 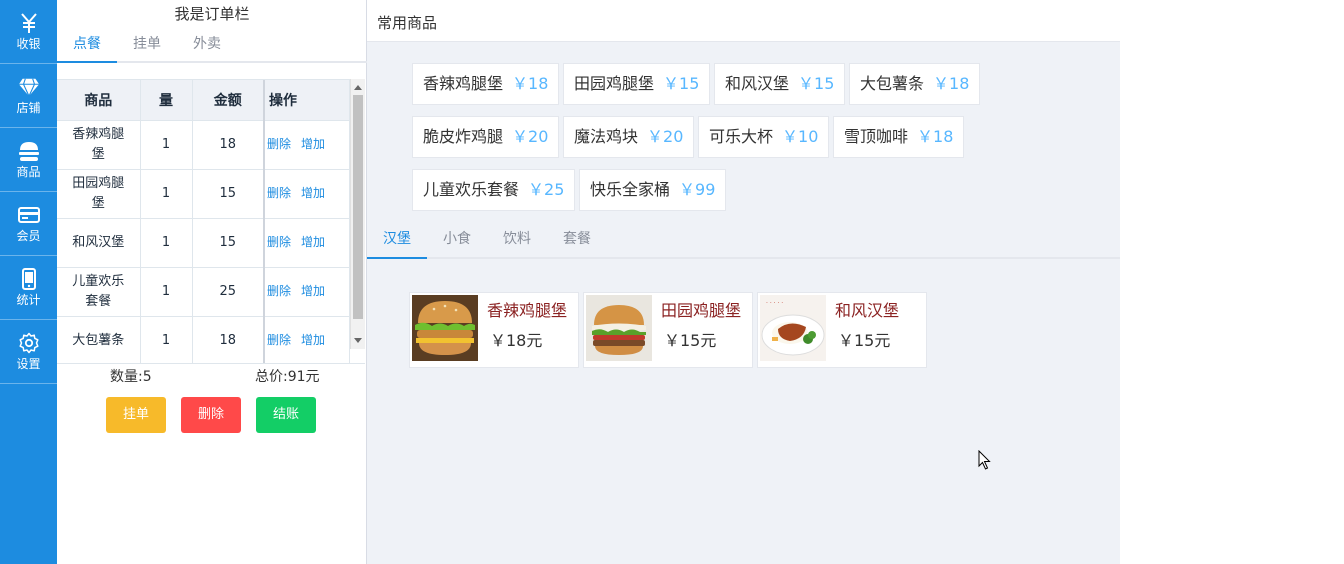 What do you see at coordinates (516, 340) in the screenshot?
I see `goods-price: ￥18元` at bounding box center [516, 340].